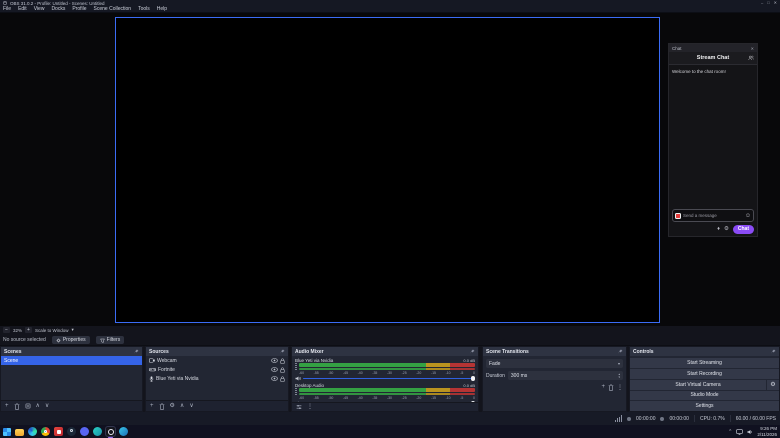 The width and height of the screenshot is (780, 438). What do you see at coordinates (45, 431) in the screenshot?
I see `chrome-icon` at bounding box center [45, 431].